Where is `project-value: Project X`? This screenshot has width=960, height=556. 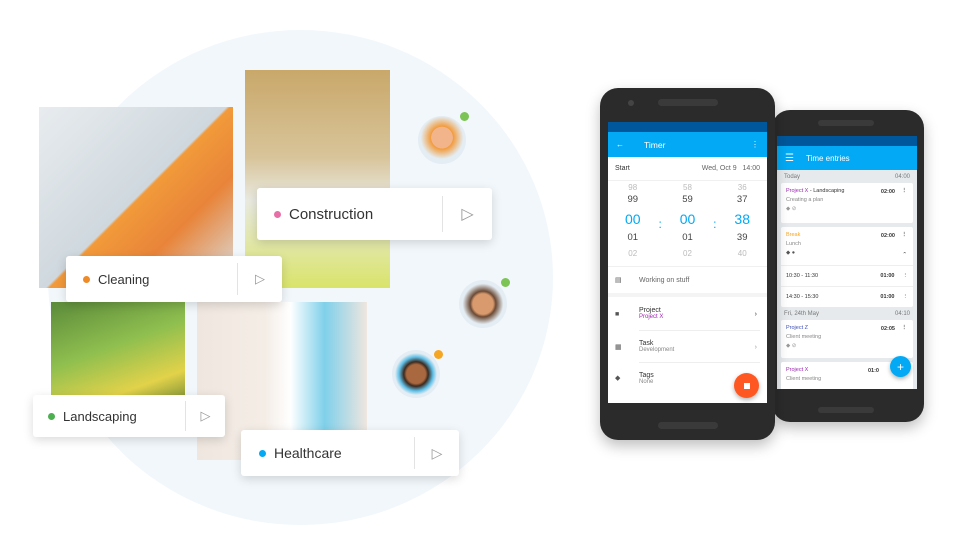 project-value: Project X is located at coordinates (651, 317).